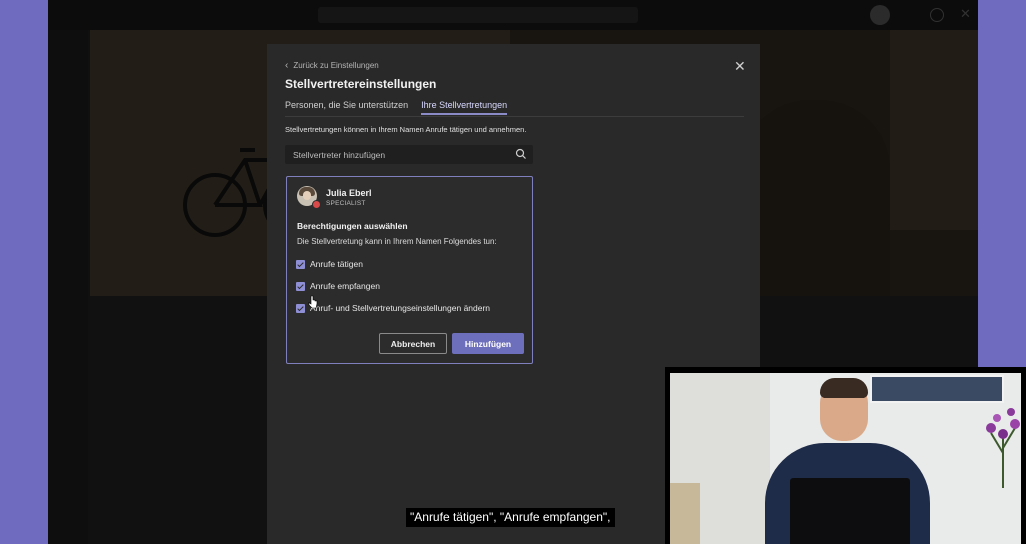 The image size is (1026, 544). Describe the element at coordinates (399, 154) in the screenshot. I see `add-delegate-input` at that location.